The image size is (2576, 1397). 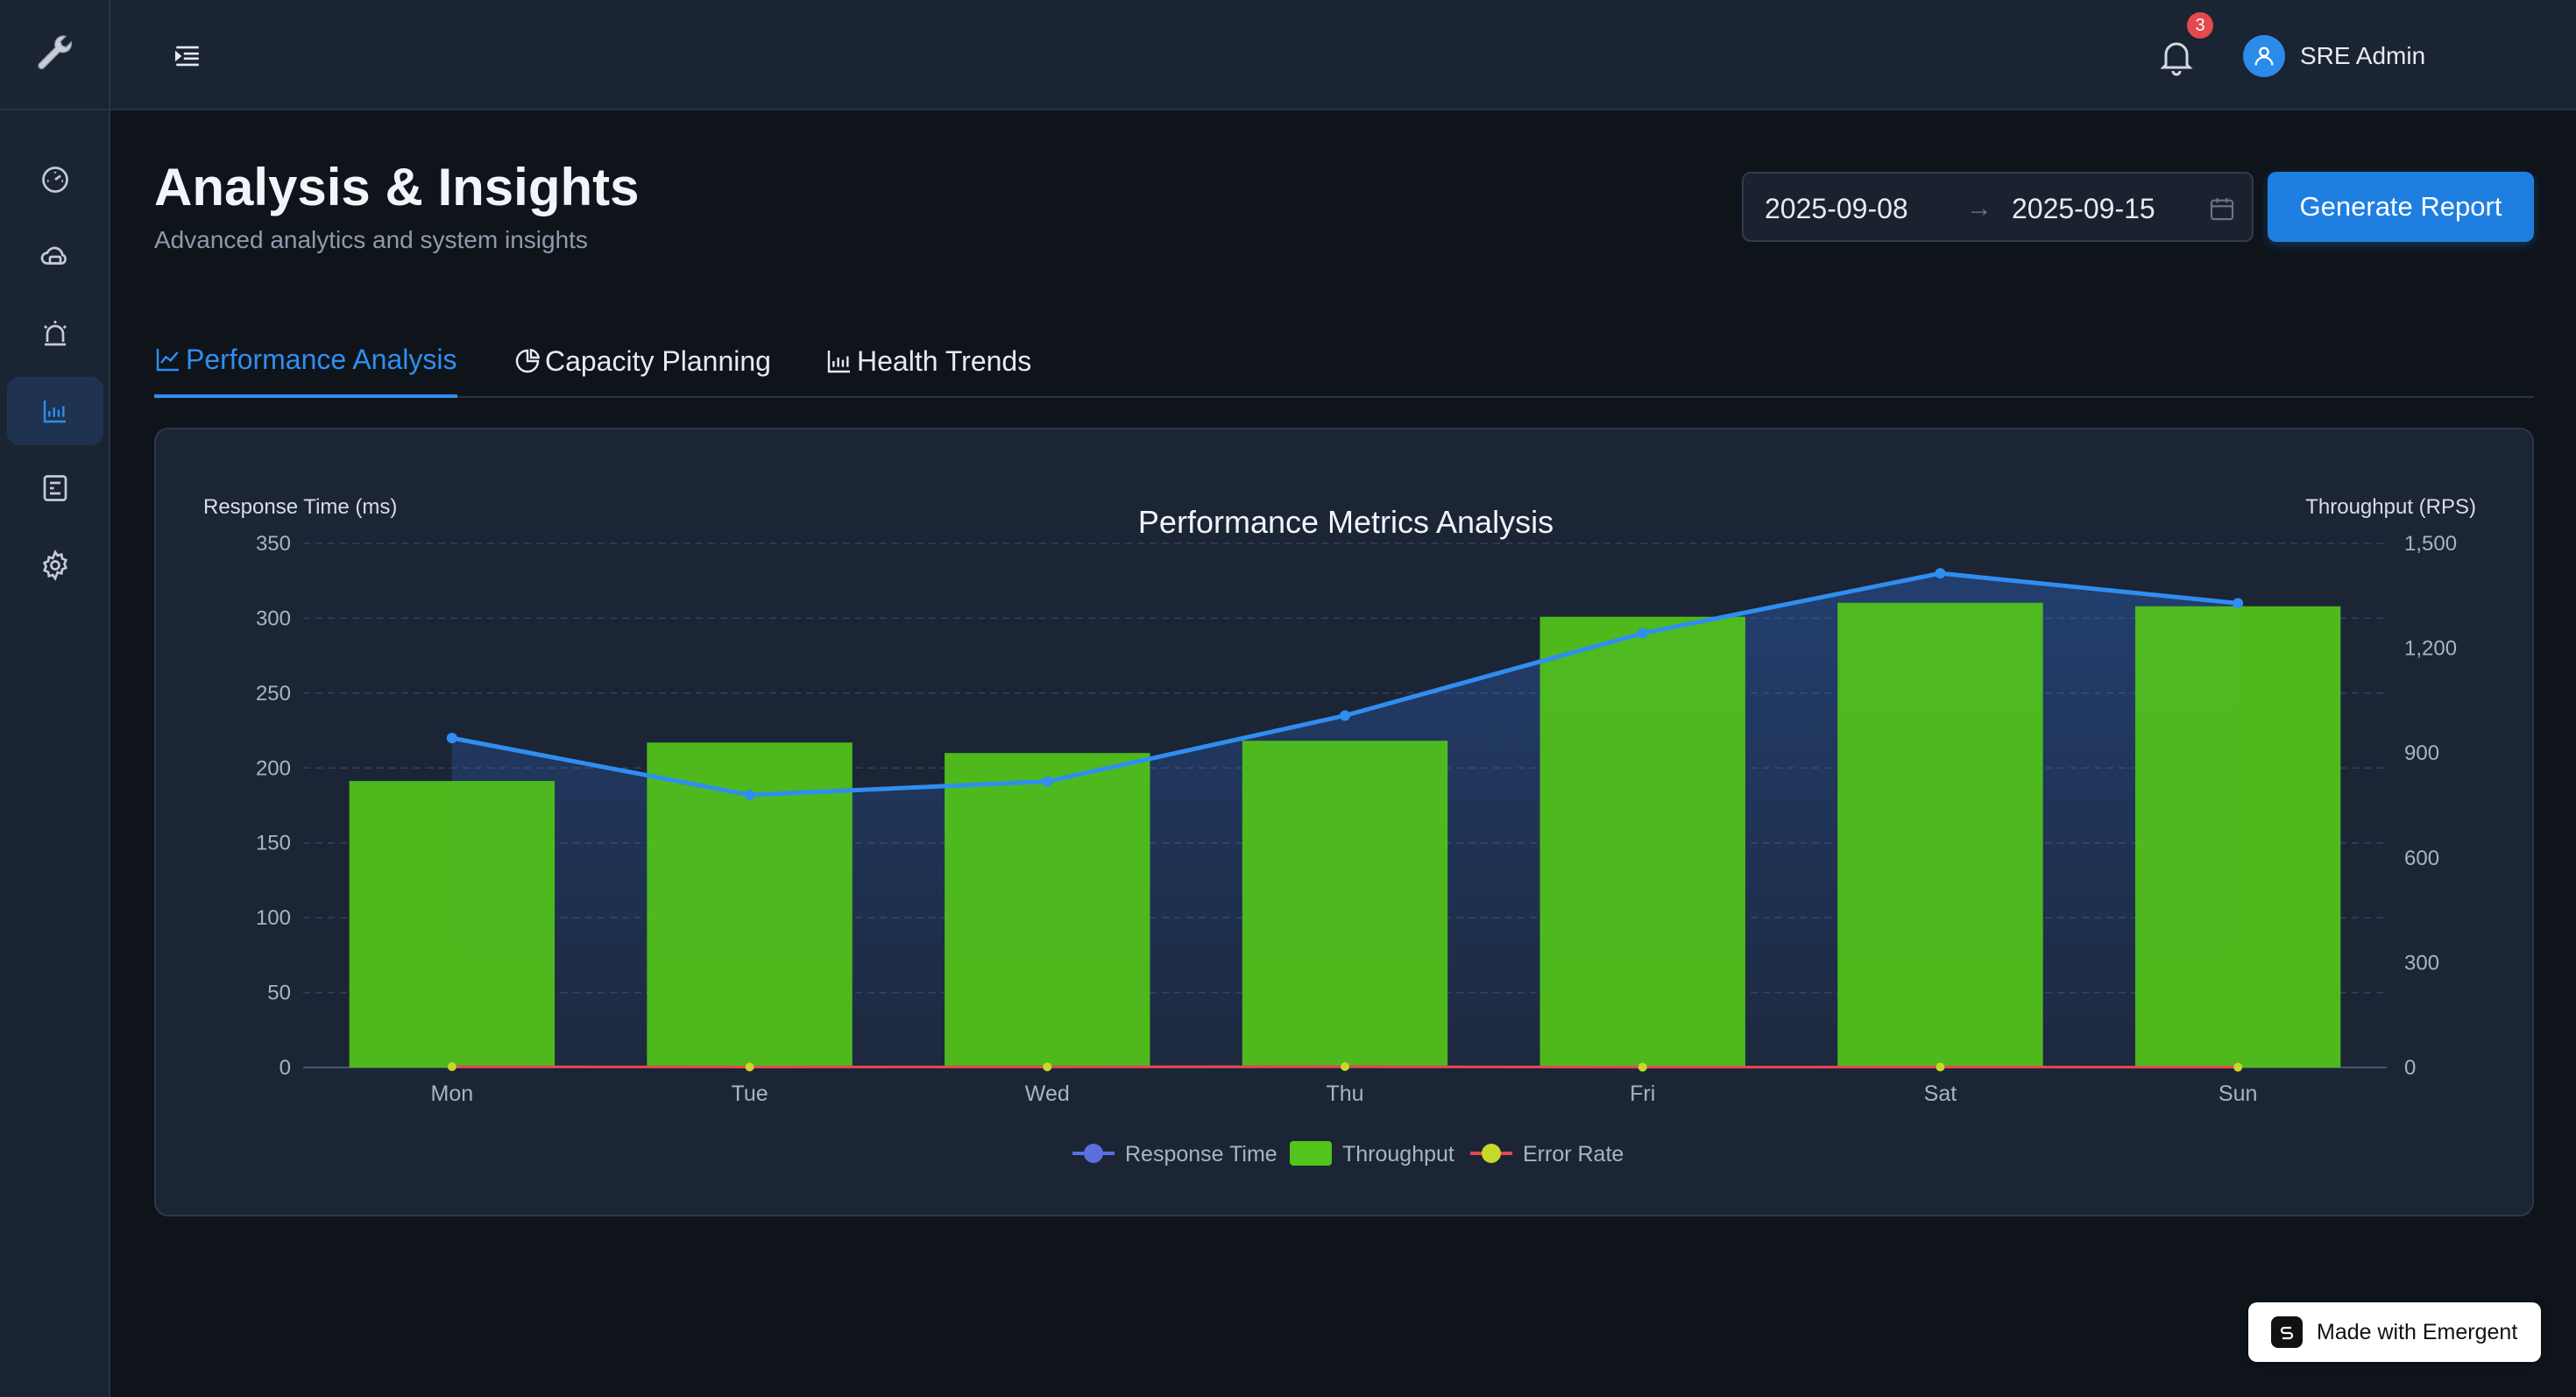 What do you see at coordinates (2421, 753) in the screenshot?
I see `y-tick-right: 900` at bounding box center [2421, 753].